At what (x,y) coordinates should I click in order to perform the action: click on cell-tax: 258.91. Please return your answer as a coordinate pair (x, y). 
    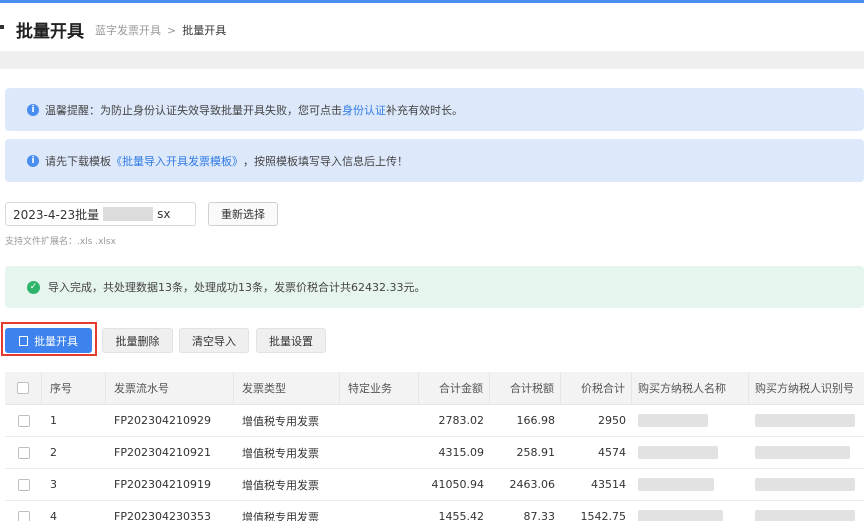
    Looking at the image, I should click on (536, 452).